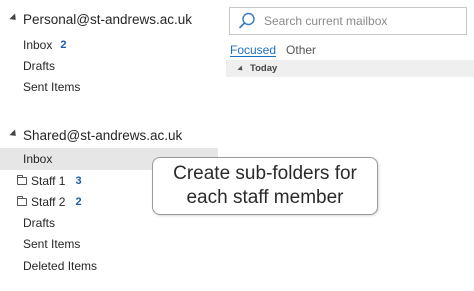 The image size is (474, 291). What do you see at coordinates (109, 223) in the screenshot?
I see `folder-shared-drafts: Drafts` at bounding box center [109, 223].